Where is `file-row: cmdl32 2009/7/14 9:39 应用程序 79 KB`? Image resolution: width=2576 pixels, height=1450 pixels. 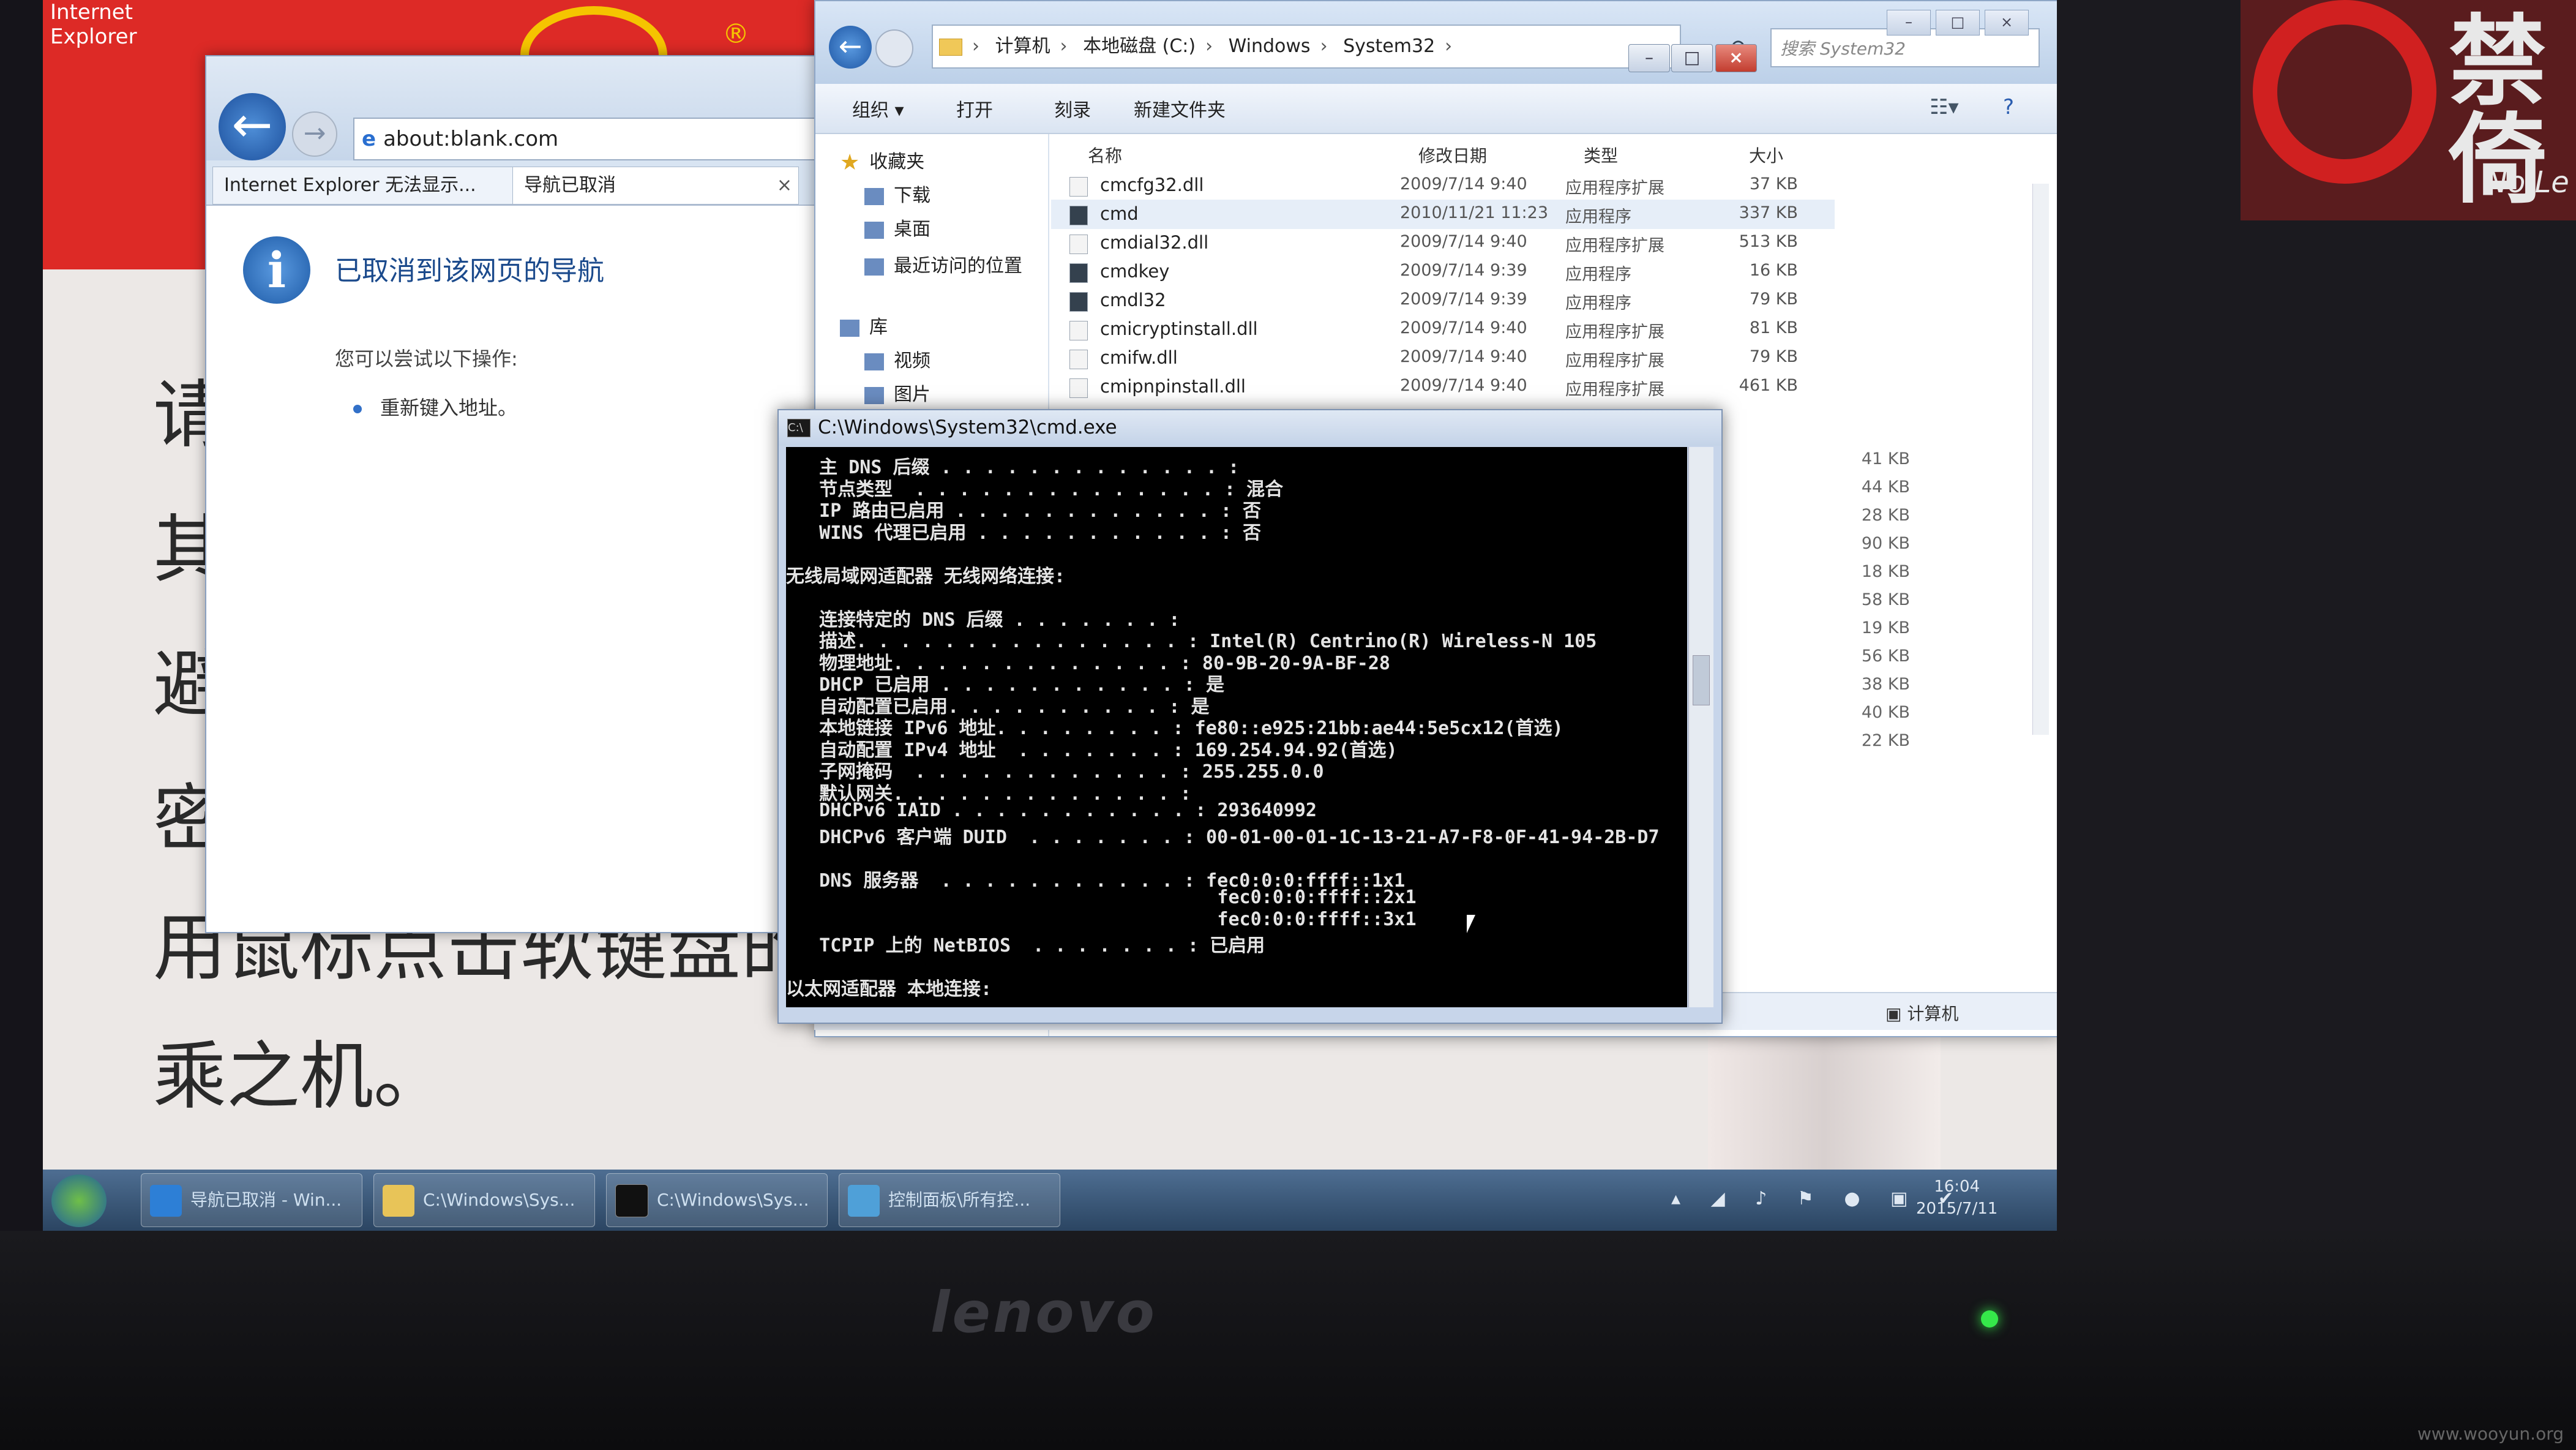 file-row: cmdl32 2009/7/14 9:39 应用程序 79 KB is located at coordinates (1443, 300).